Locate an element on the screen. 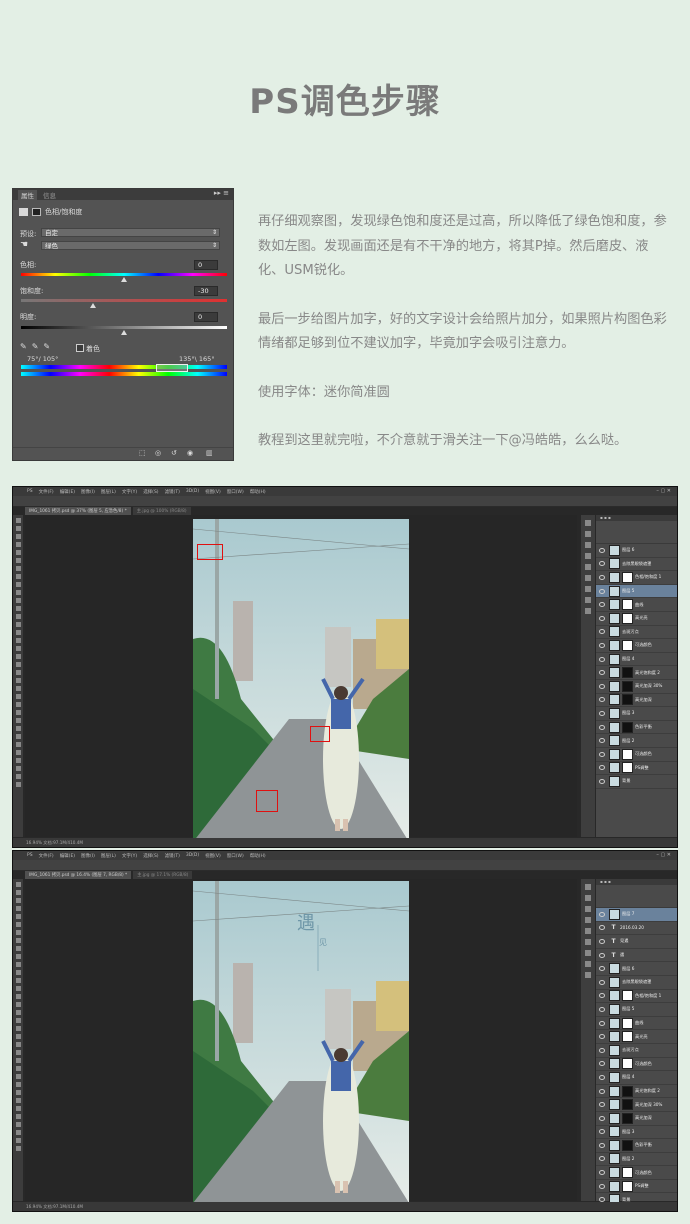  menu-item: 窗口(W) is located at coordinates (235, 492).